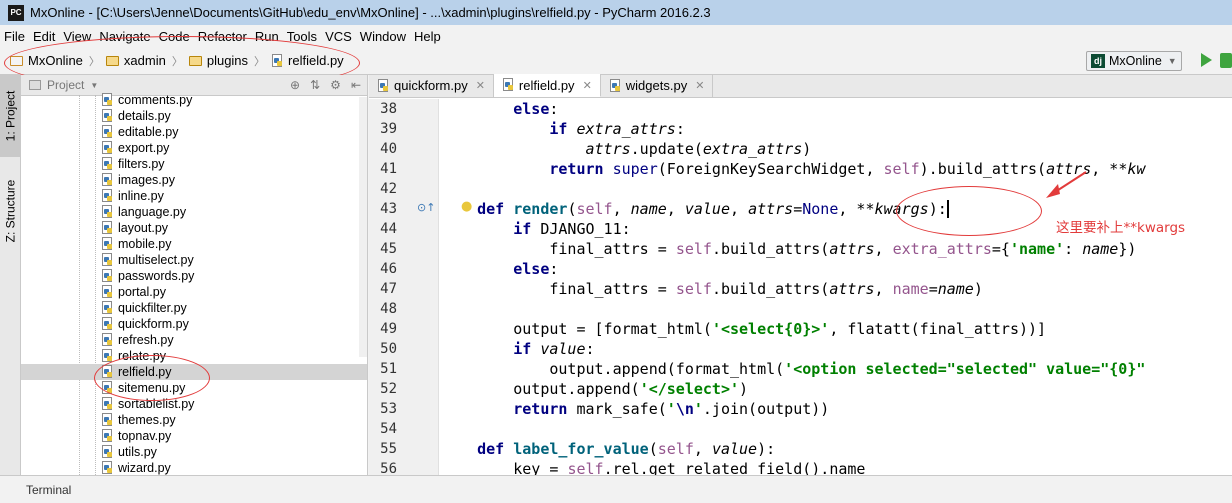 This screenshot has height=503, width=1232. What do you see at coordinates (547, 85) in the screenshot?
I see `tab-relfield: relfield.py ✕` at bounding box center [547, 85].